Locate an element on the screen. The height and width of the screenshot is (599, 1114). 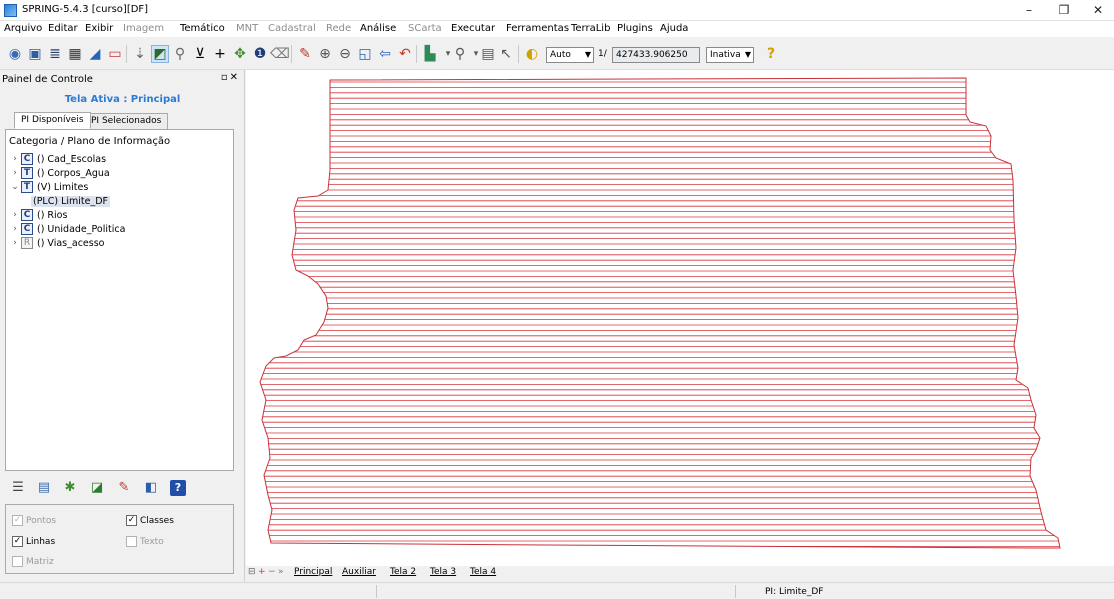
linhas-checkbox: ✓ Linhas is located at coordinates (33, 541).